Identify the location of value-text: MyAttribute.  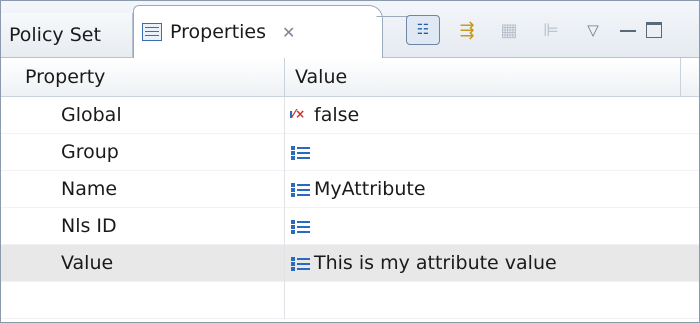
(370, 188).